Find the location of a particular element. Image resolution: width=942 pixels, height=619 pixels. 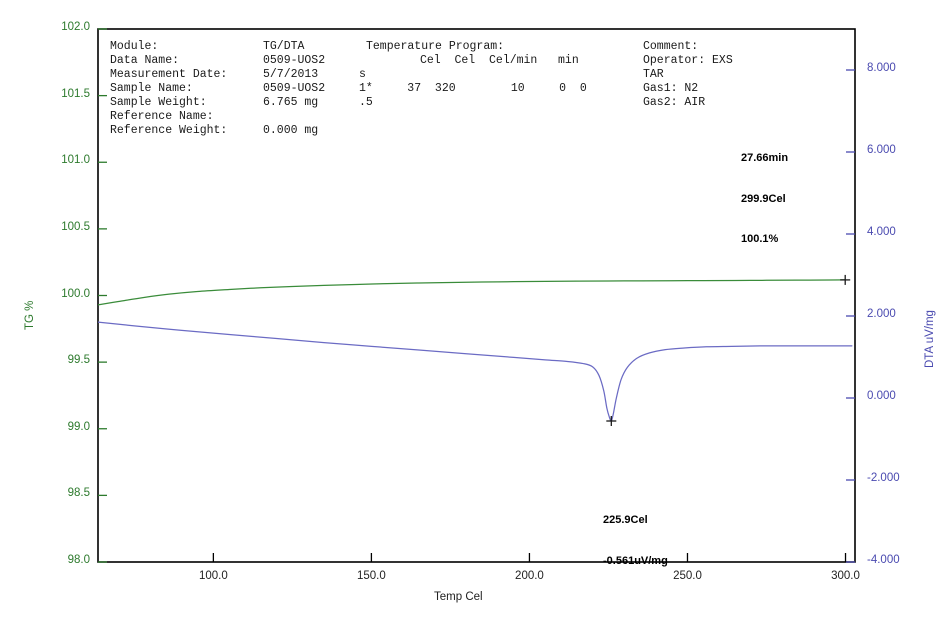

right-tick-label: 6.000 is located at coordinates (881, 150).